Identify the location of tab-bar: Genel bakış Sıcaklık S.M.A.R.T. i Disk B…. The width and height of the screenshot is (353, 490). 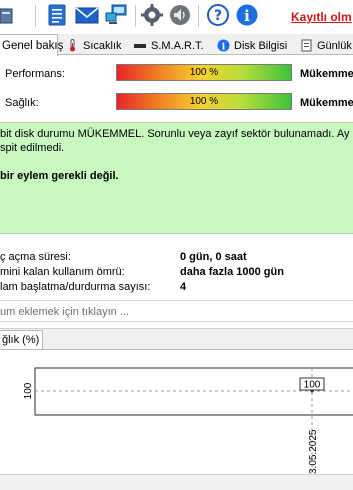
(176, 45).